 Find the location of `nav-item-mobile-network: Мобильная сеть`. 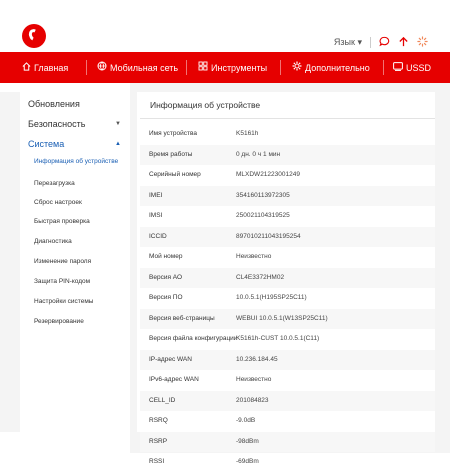

nav-item-mobile-network: Мобильная сеть is located at coordinates (137, 67).